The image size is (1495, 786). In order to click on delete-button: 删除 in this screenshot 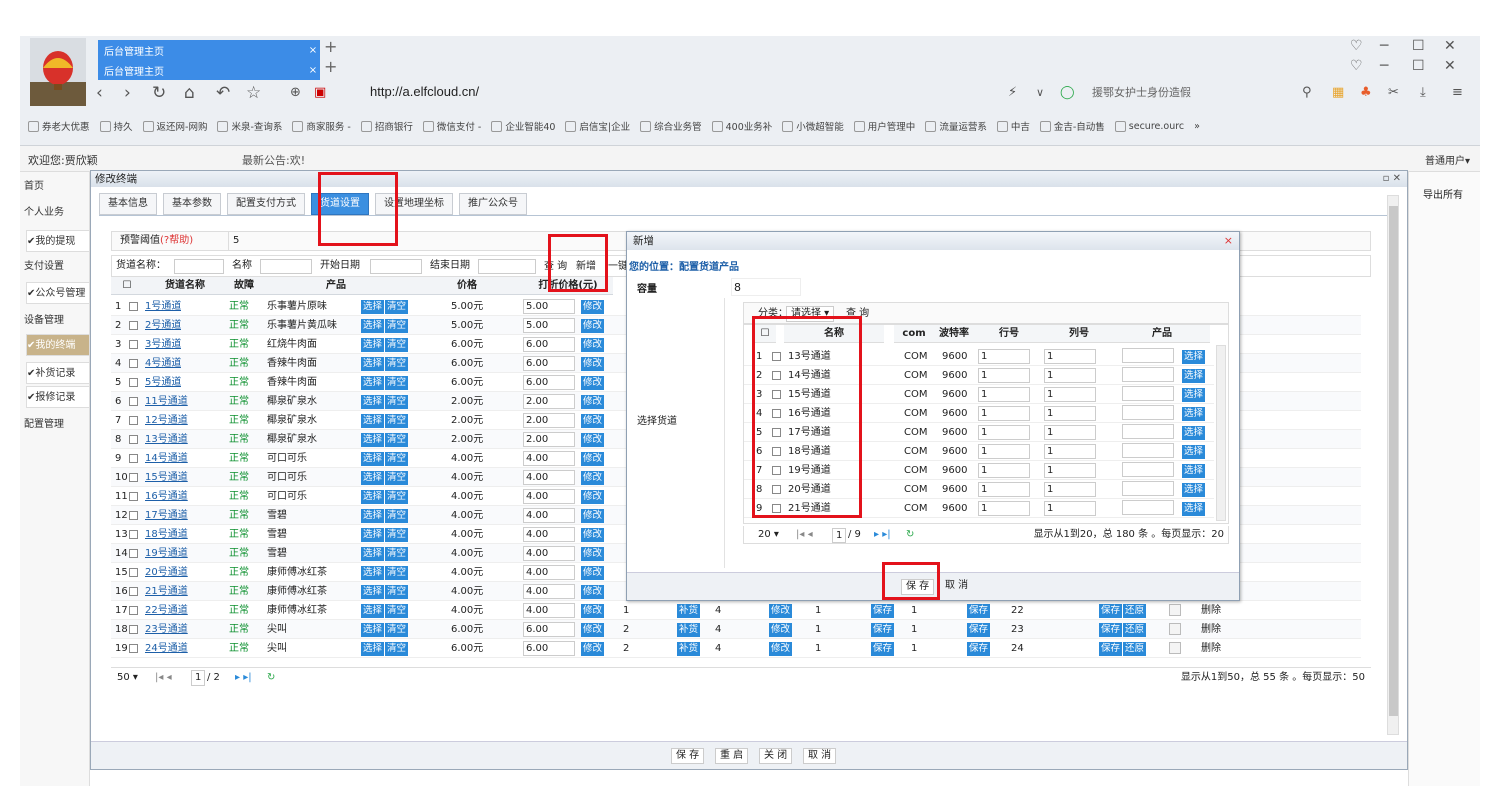, I will do `click(1211, 648)`.